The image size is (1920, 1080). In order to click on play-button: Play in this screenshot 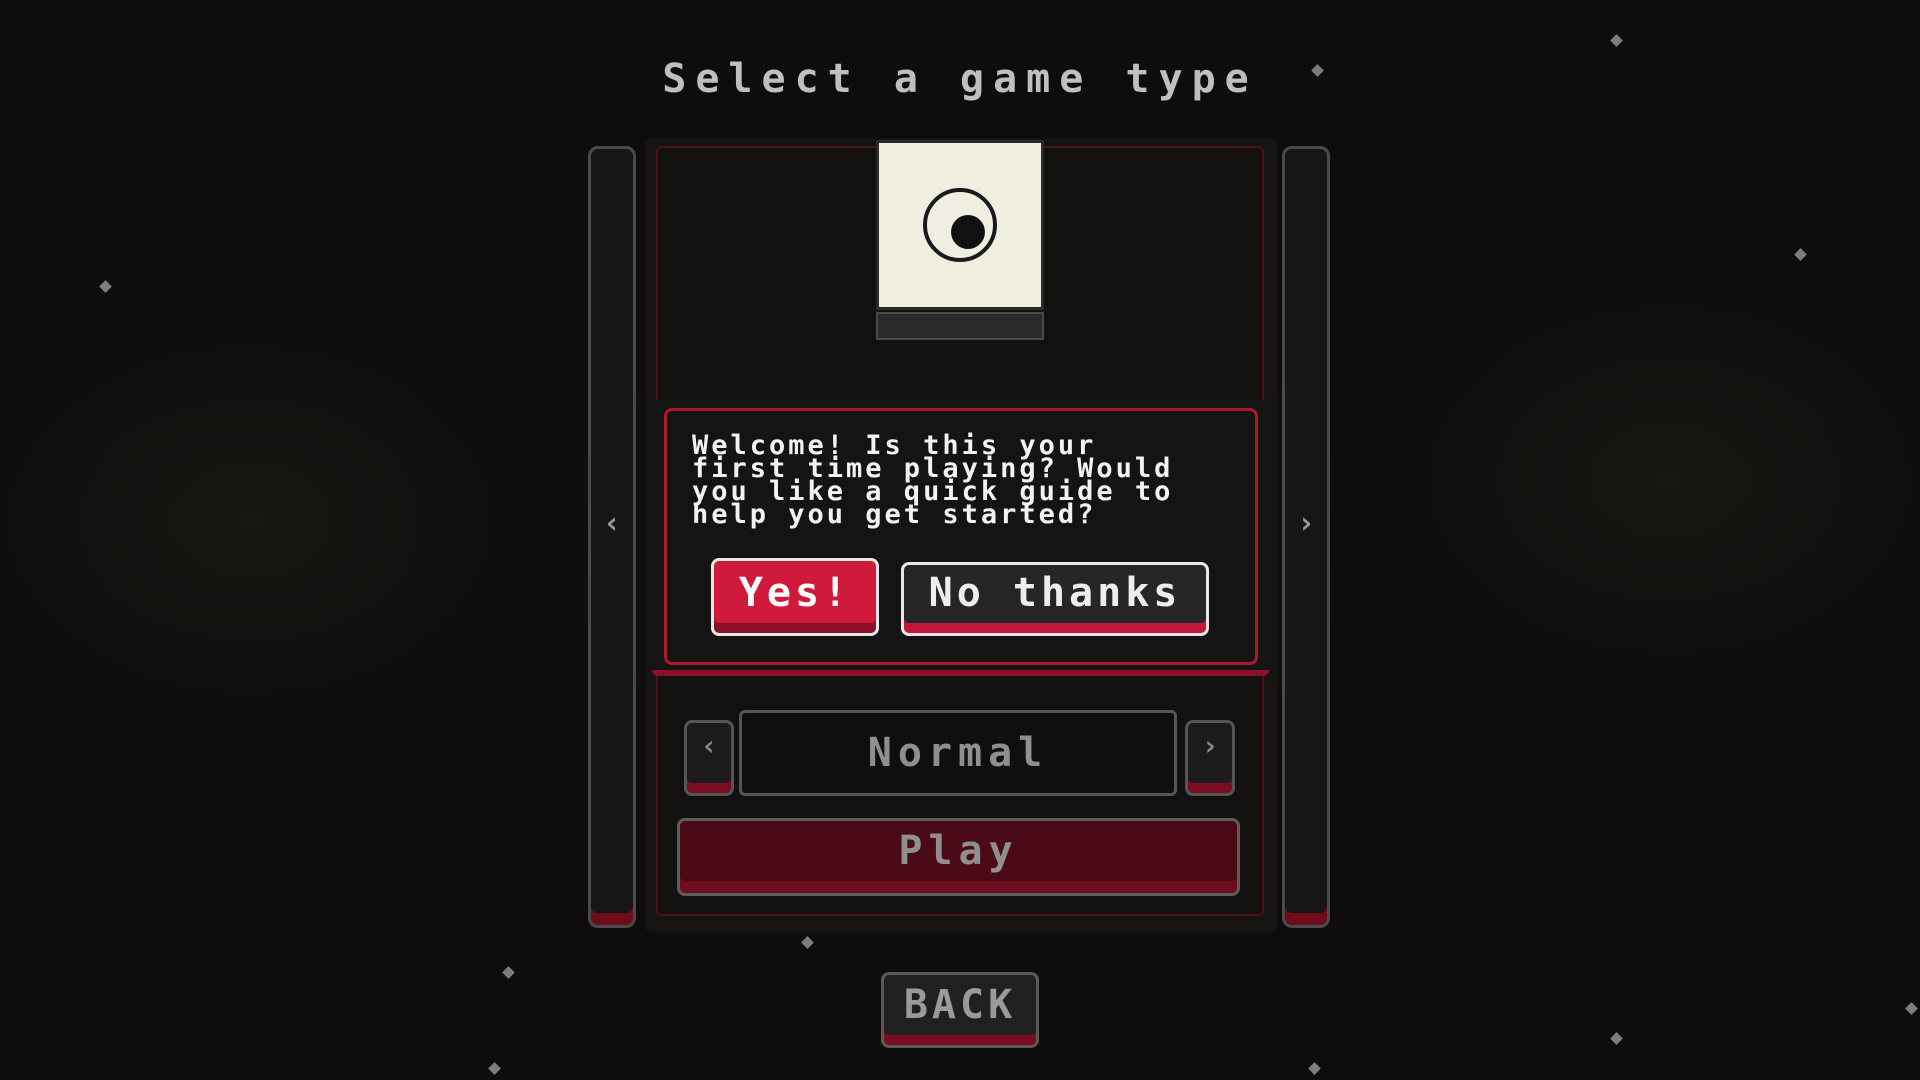, I will do `click(958, 857)`.